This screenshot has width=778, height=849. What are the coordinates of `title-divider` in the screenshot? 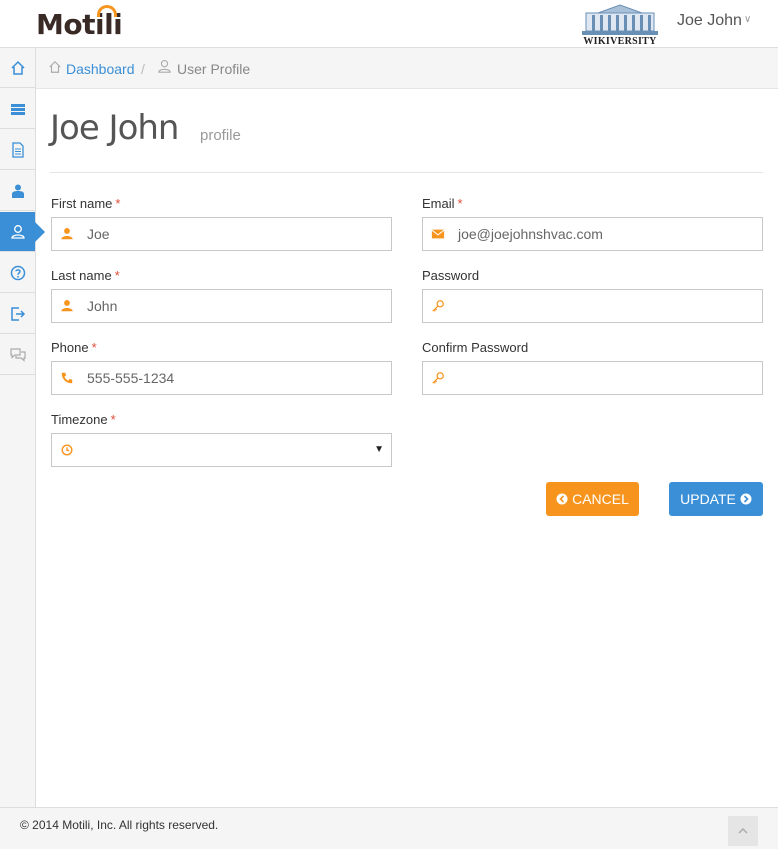 It's located at (406, 172).